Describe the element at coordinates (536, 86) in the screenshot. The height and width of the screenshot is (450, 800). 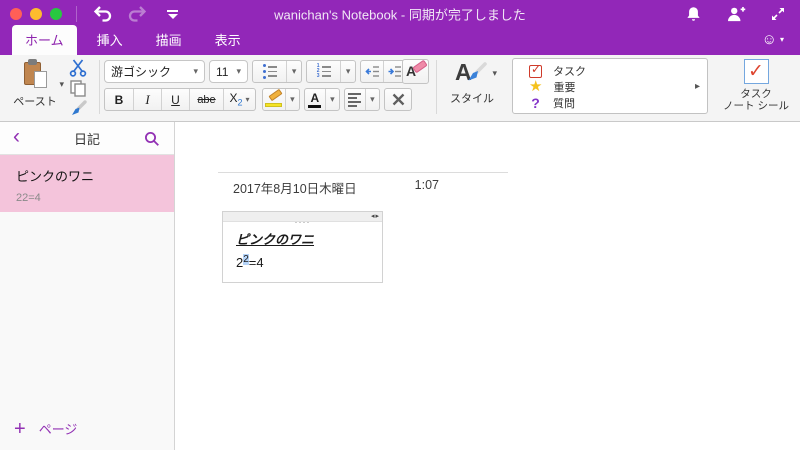
I see `star-icon: ★` at that location.